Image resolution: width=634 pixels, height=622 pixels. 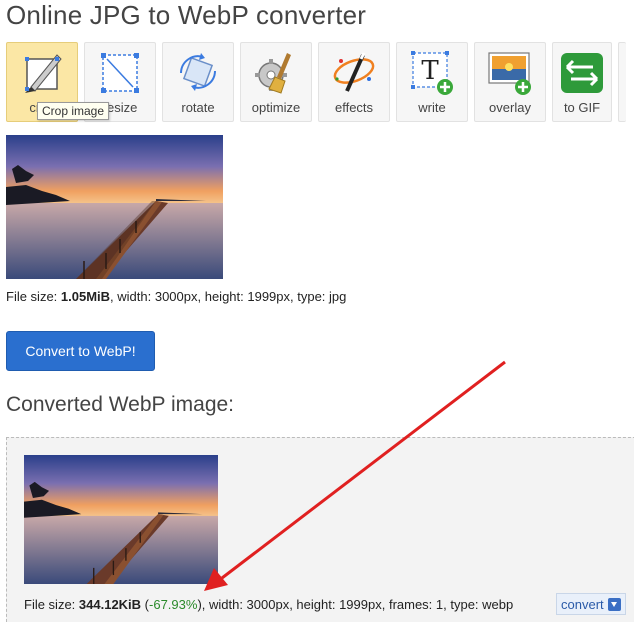 What do you see at coordinates (582, 604) in the screenshot?
I see `convert-link-label: convert` at bounding box center [582, 604].